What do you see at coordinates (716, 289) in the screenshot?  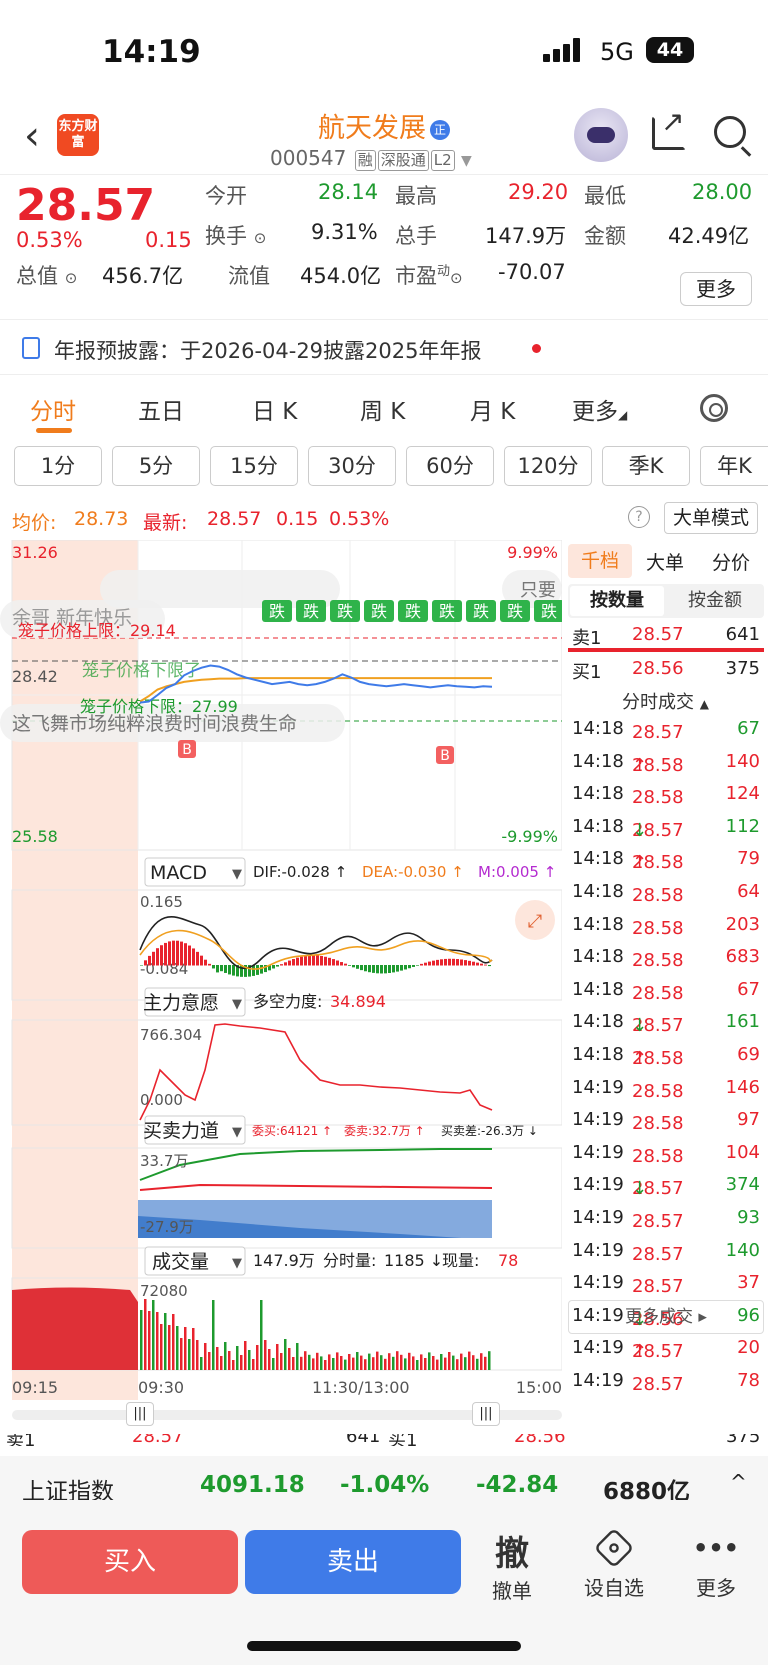 I see `more-button: 更多` at bounding box center [716, 289].